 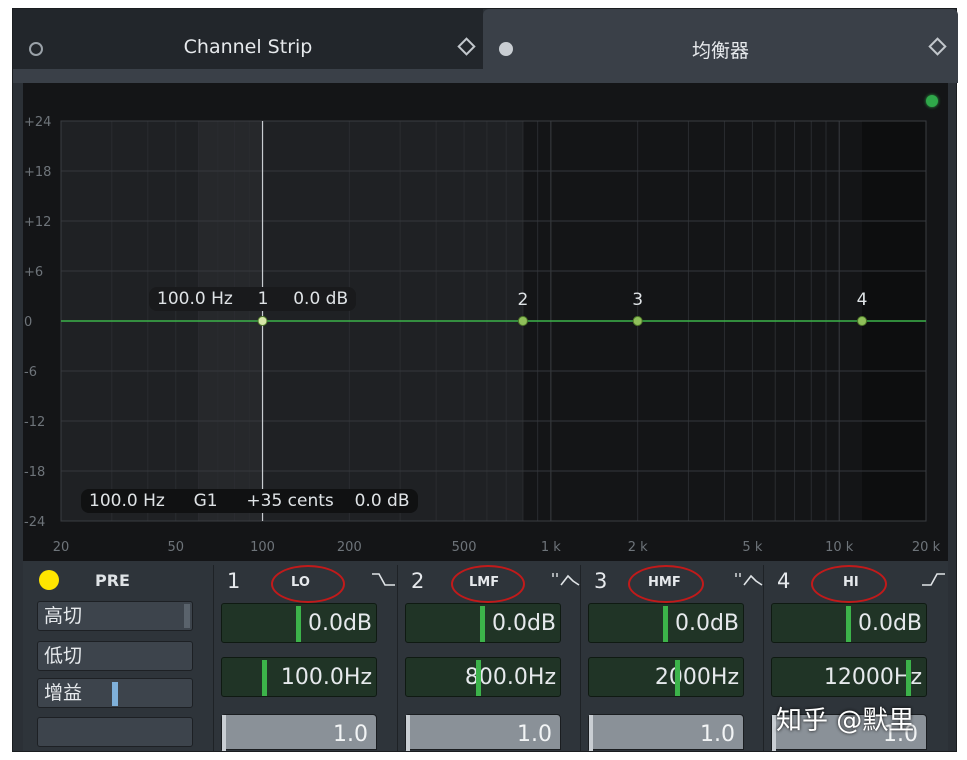 I want to click on y-tick-label: -12, so click(x=34, y=422).